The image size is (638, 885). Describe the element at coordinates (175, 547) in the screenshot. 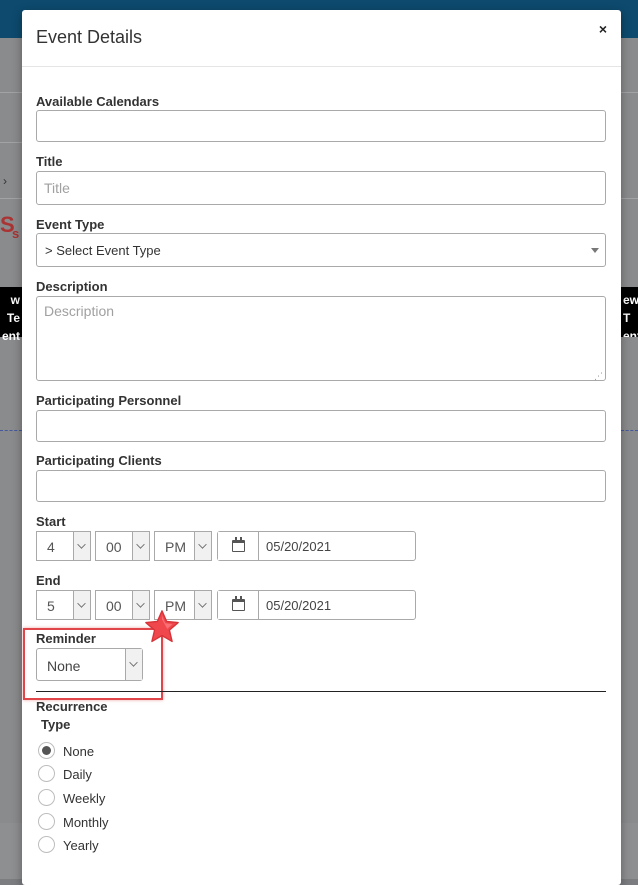

I see `start-ampm-value: PM` at that location.